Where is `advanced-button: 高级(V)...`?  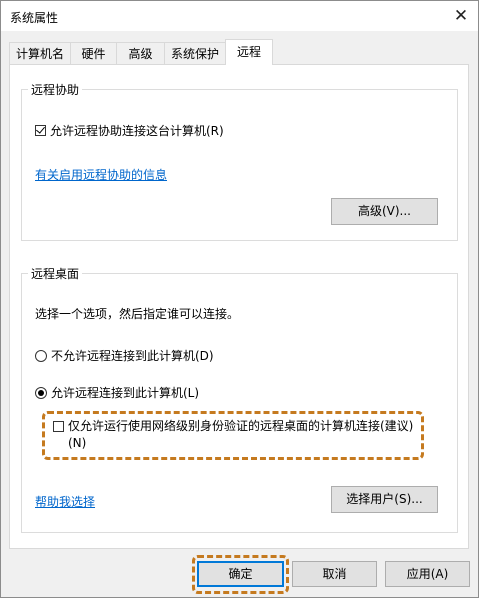
advanced-button: 高级(V)... is located at coordinates (384, 211).